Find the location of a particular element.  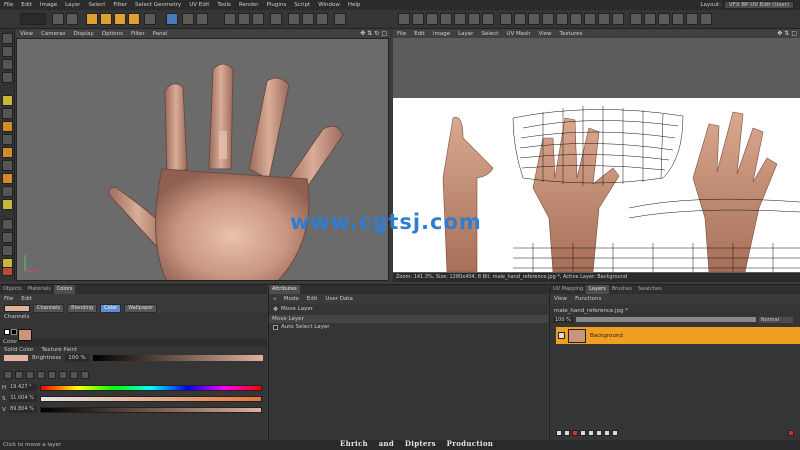

menu-layer: Layer is located at coordinates (72, 5).